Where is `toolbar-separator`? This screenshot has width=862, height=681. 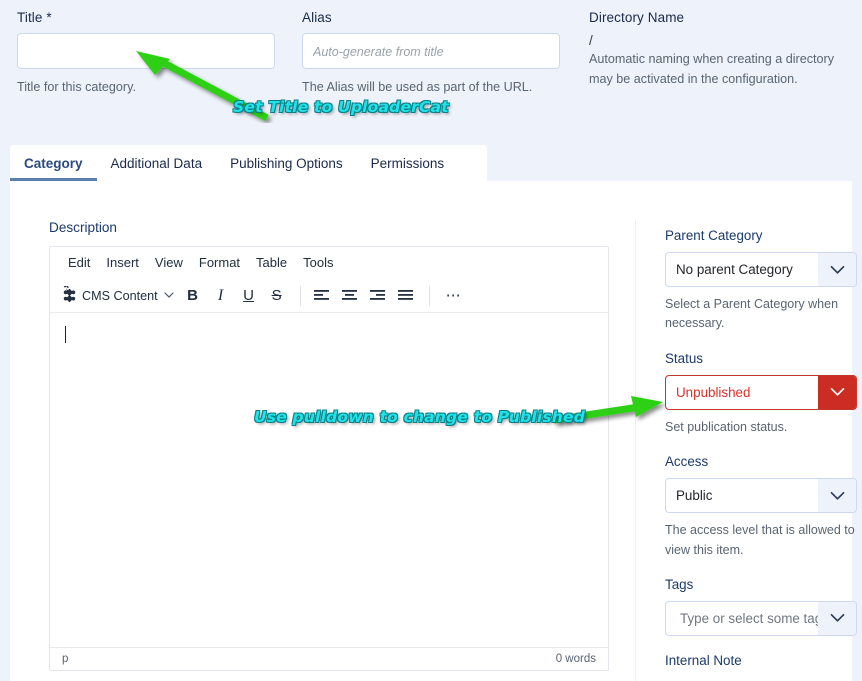 toolbar-separator is located at coordinates (300, 295).